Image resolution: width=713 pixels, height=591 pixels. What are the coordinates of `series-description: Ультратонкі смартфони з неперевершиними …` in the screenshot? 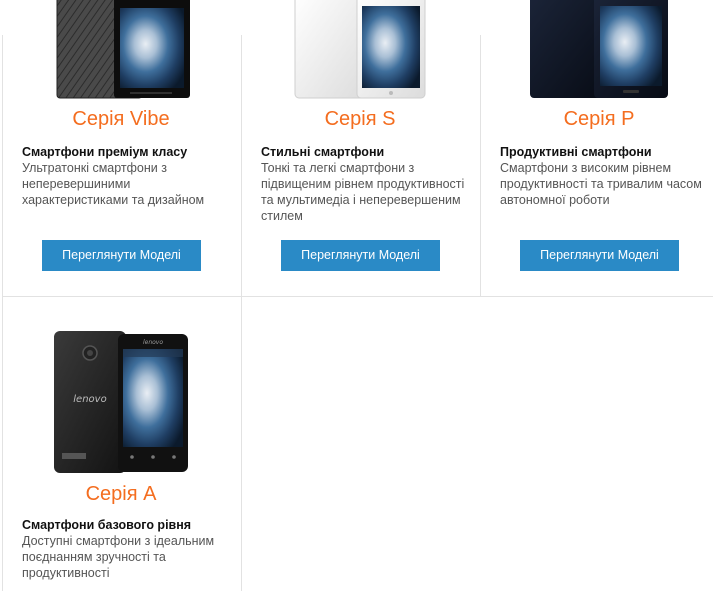 It's located at (113, 184).